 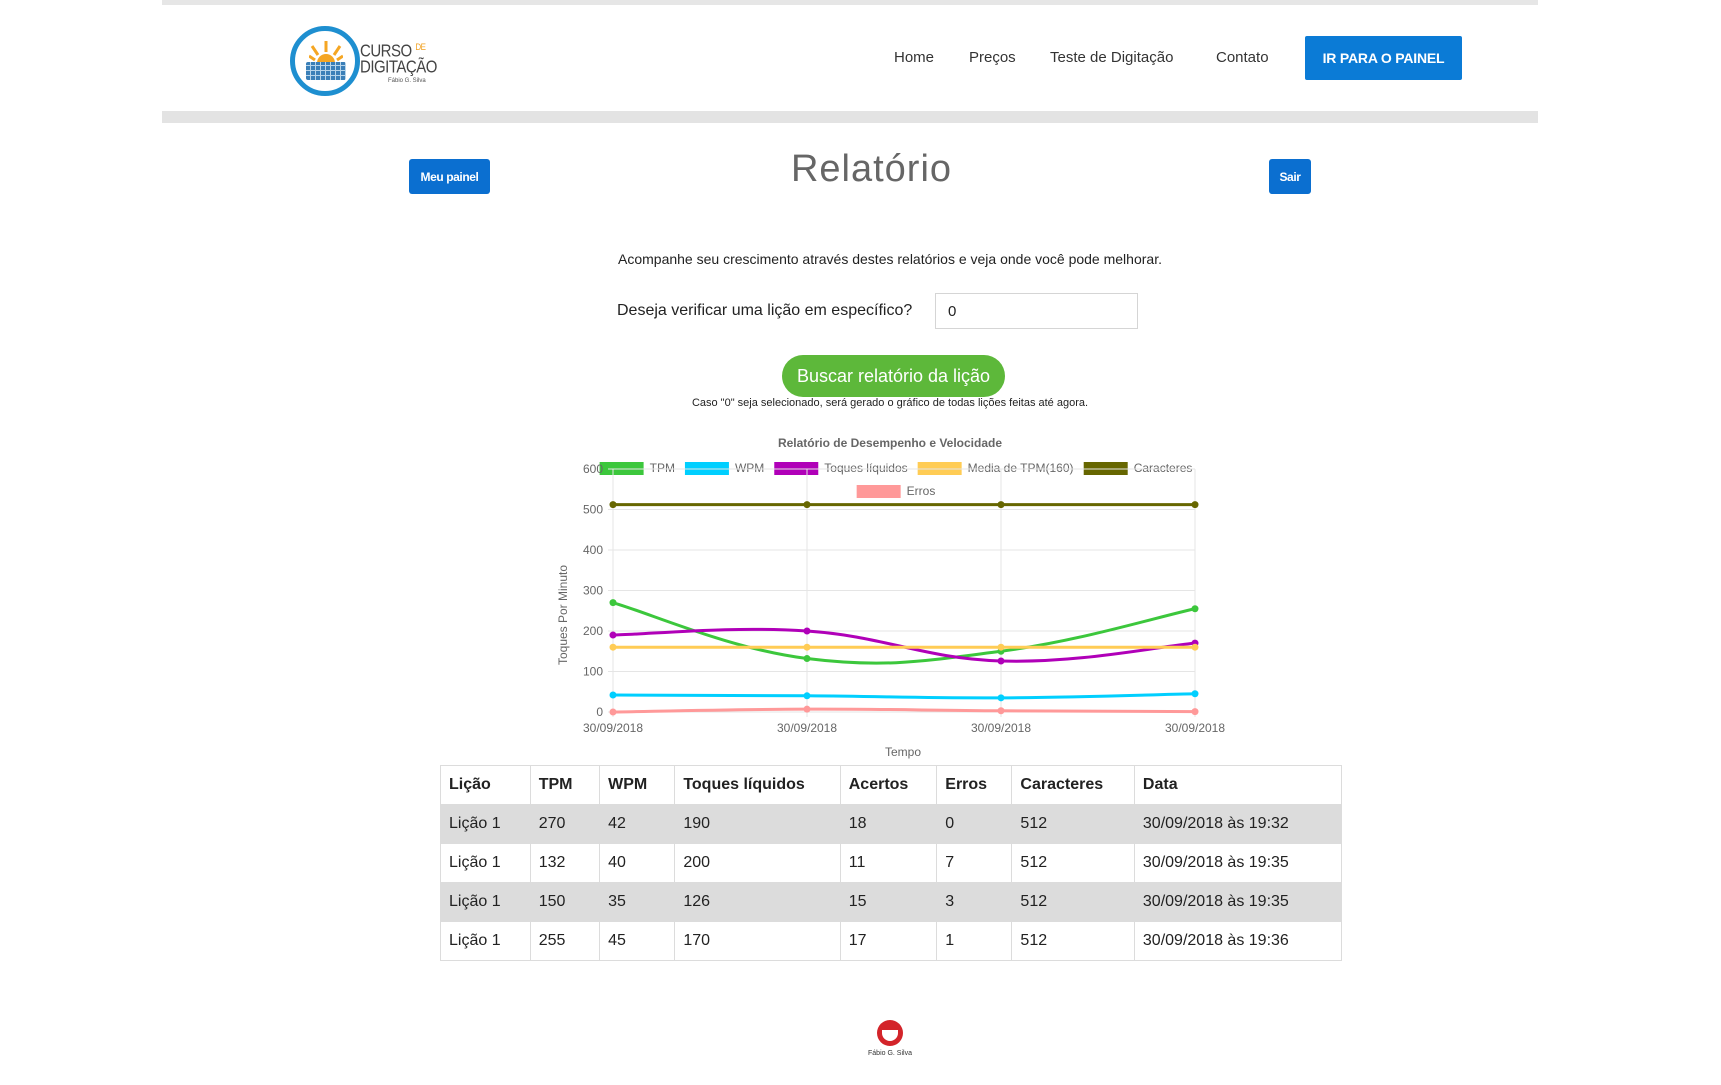 I want to click on table-header-cell: TPM, so click(x=565, y=785).